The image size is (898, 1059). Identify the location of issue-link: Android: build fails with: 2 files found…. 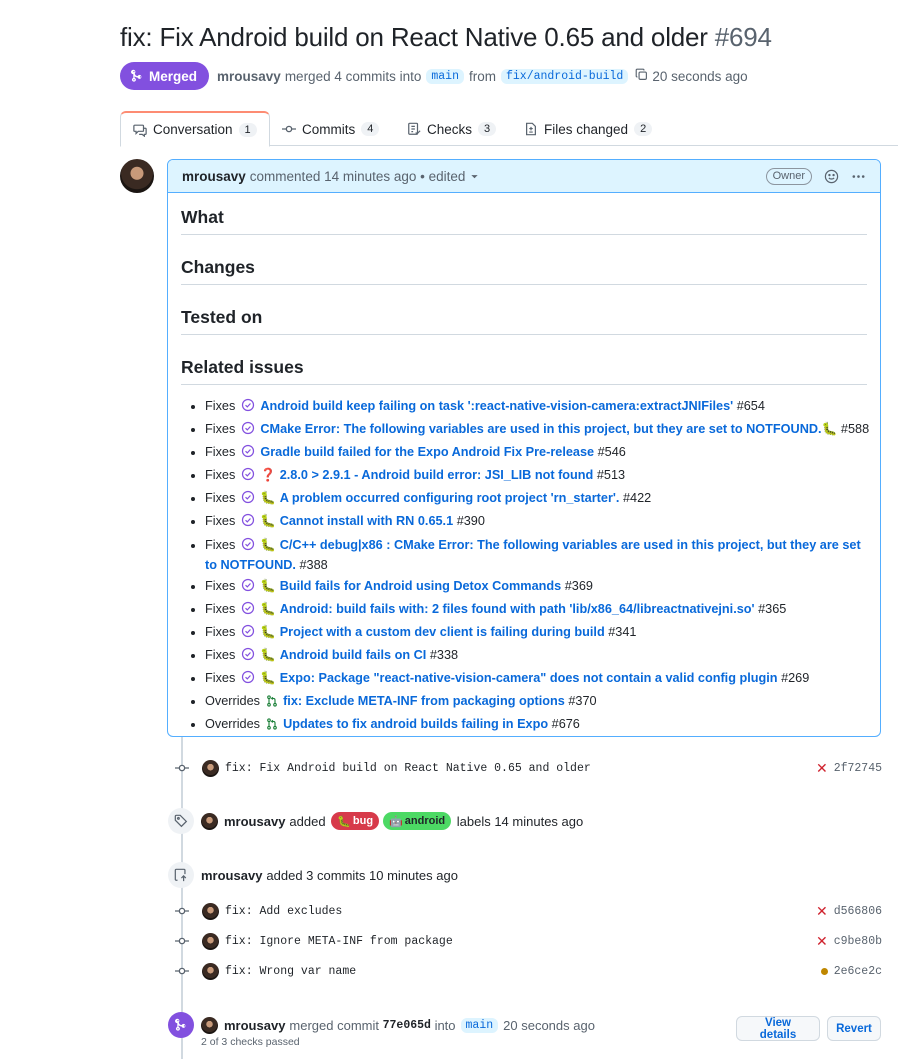
(517, 609).